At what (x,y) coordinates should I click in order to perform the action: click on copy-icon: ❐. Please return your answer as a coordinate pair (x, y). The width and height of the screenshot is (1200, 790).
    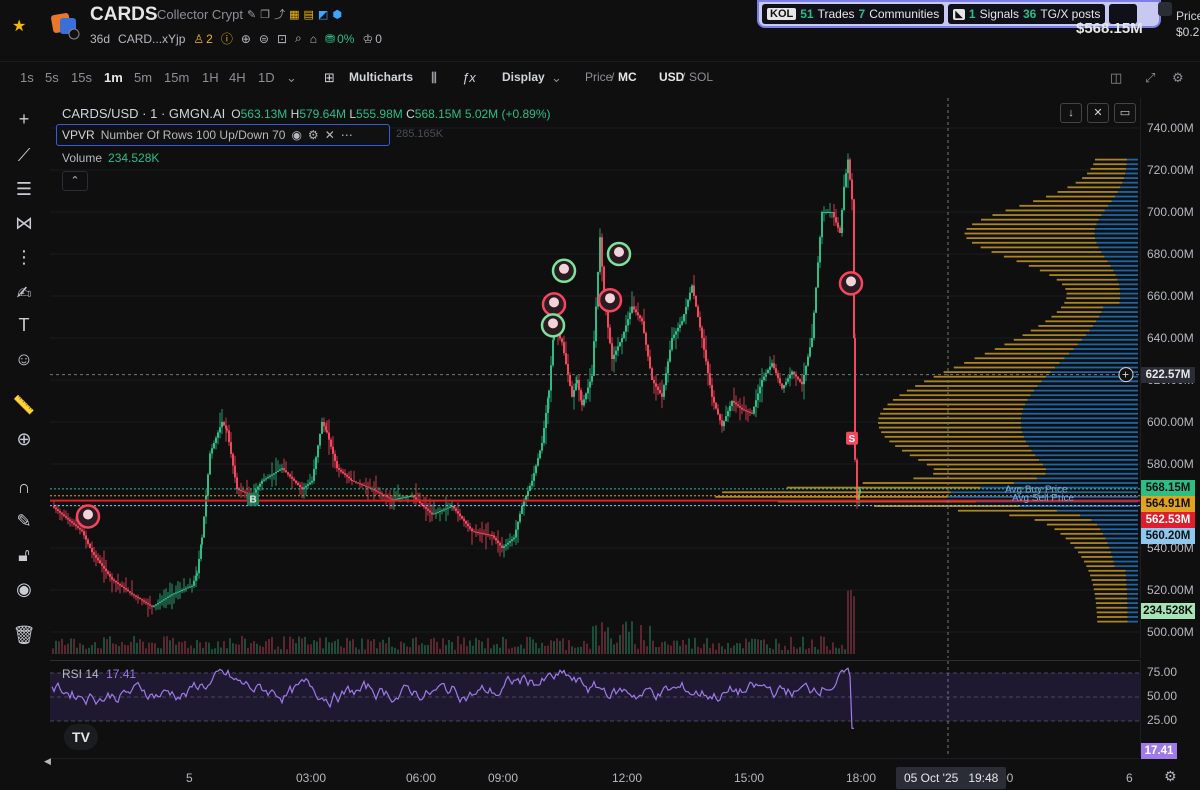
    Looking at the image, I should click on (265, 14).